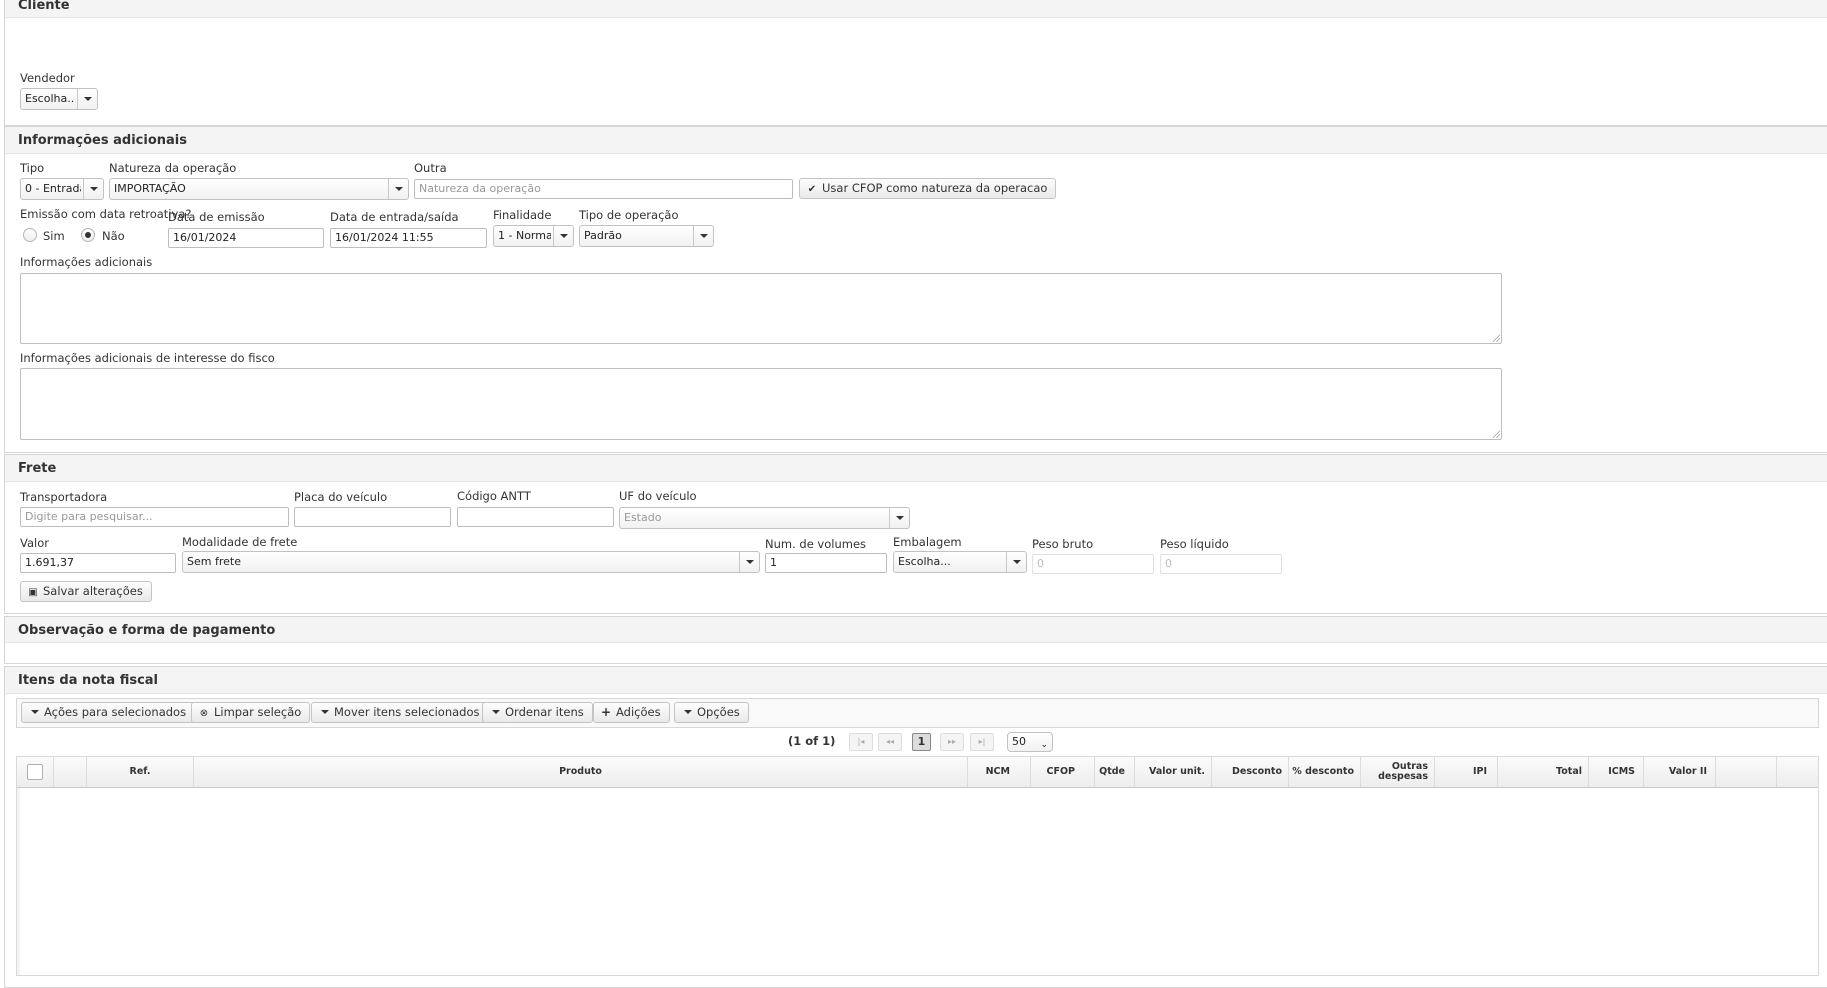 The image size is (1827, 988). What do you see at coordinates (890, 742) in the screenshot?
I see `prev-page-icon: ◂◂` at bounding box center [890, 742].